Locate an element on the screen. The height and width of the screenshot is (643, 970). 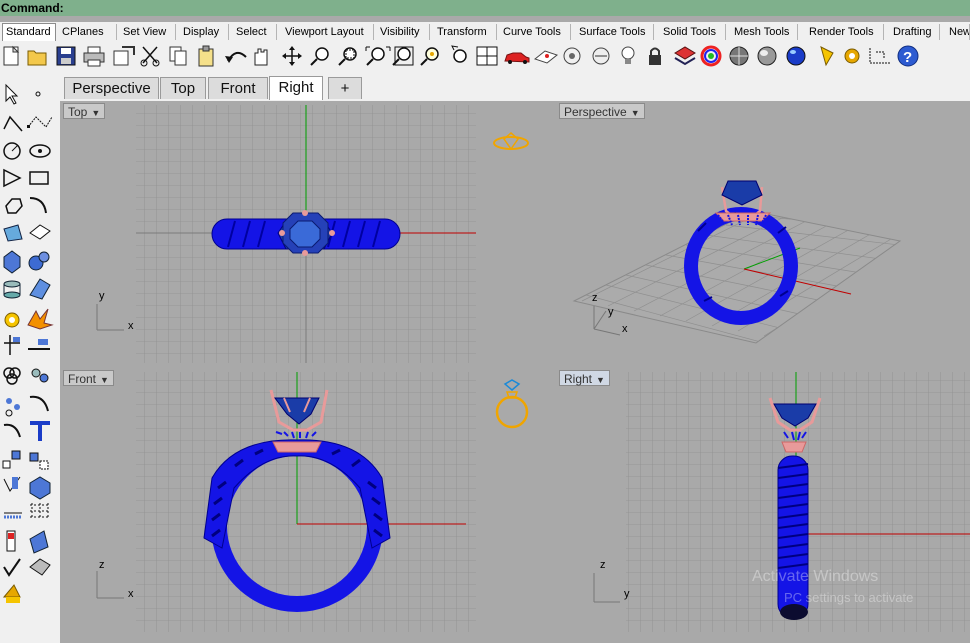
tab-perspective: Perspective is located at coordinates (111, 88).